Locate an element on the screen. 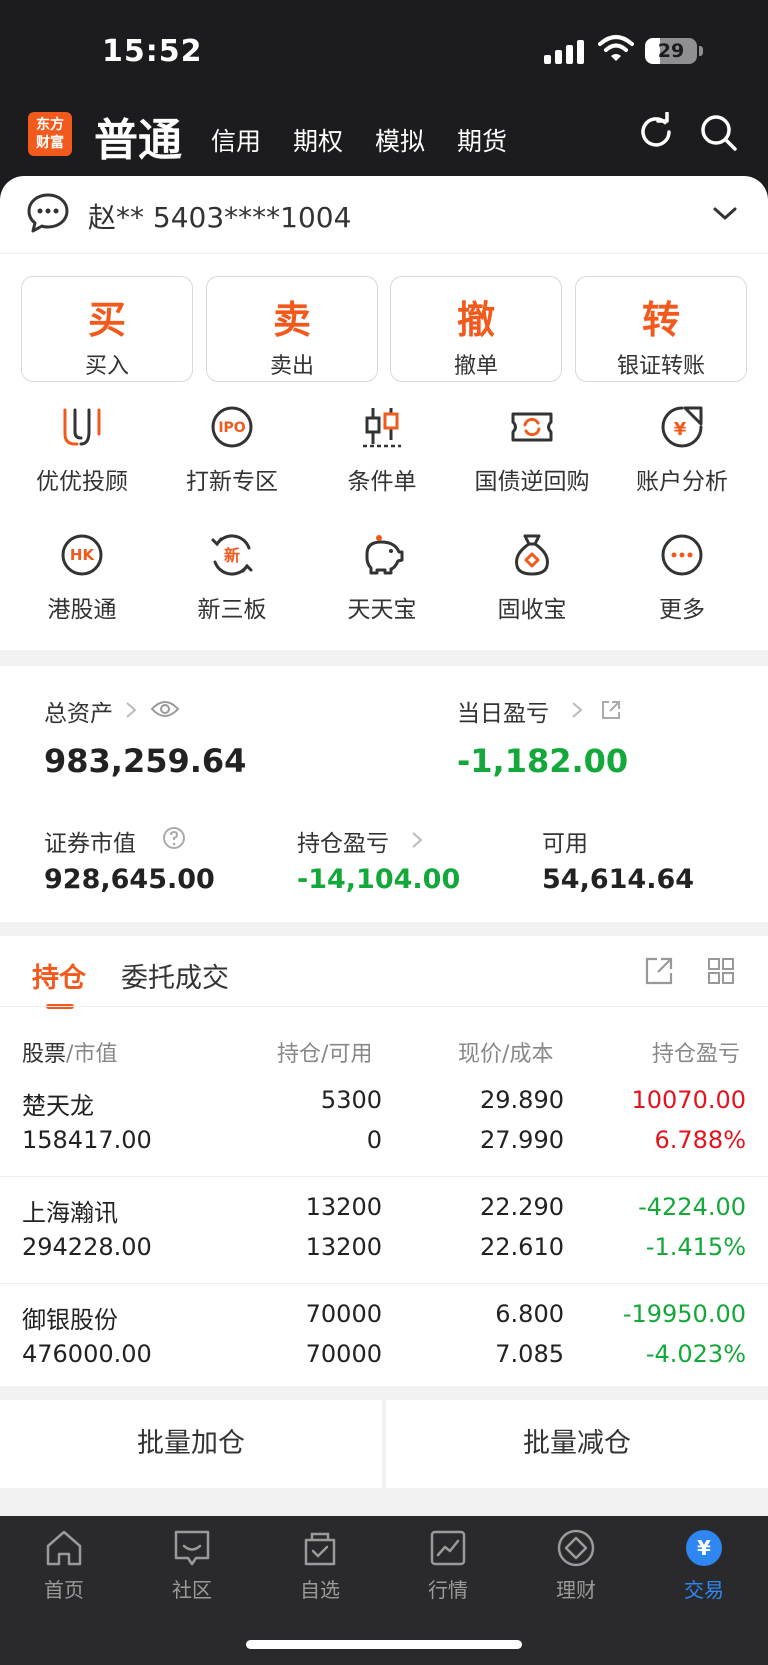 Image resolution: width=768 pixels, height=1665 pixels. stock-cost: 22.610 is located at coordinates (522, 1247).